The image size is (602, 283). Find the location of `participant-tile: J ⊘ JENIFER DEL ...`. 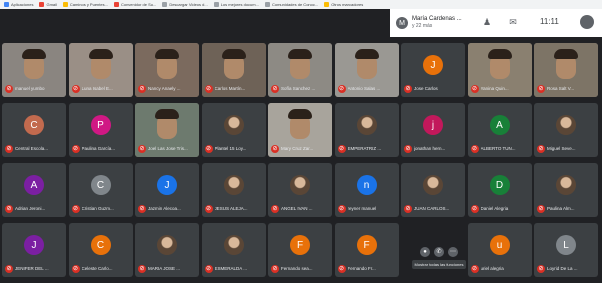

participant-tile: J ⊘ JENIFER DEL ... is located at coordinates (34, 250).